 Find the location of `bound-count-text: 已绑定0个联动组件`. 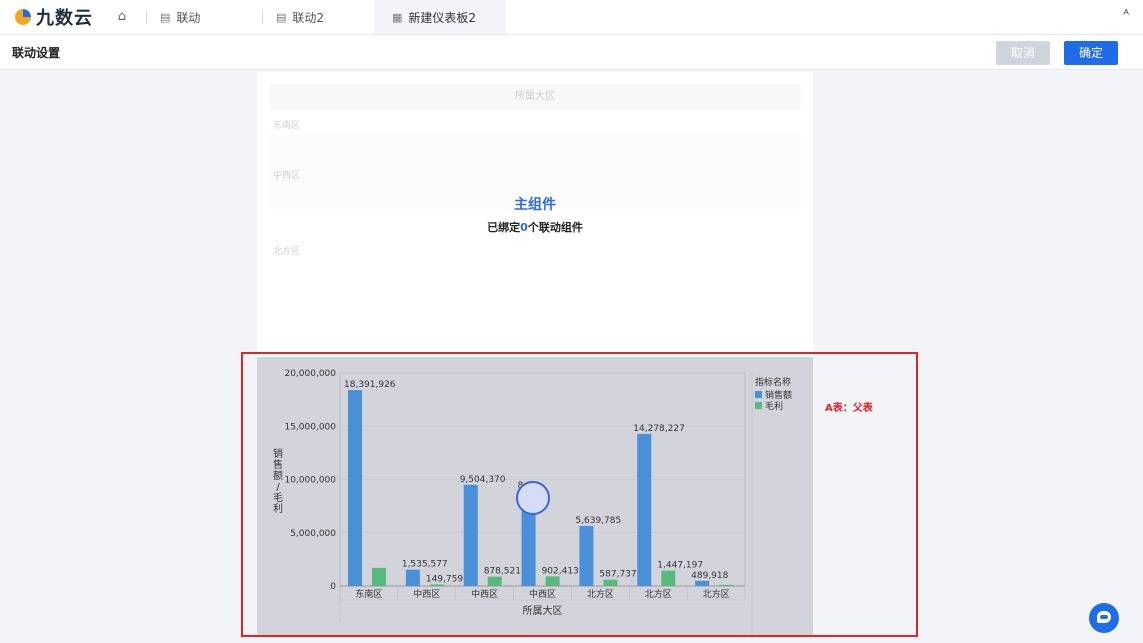

bound-count-text: 已绑定0个联动组件 is located at coordinates (535, 227).